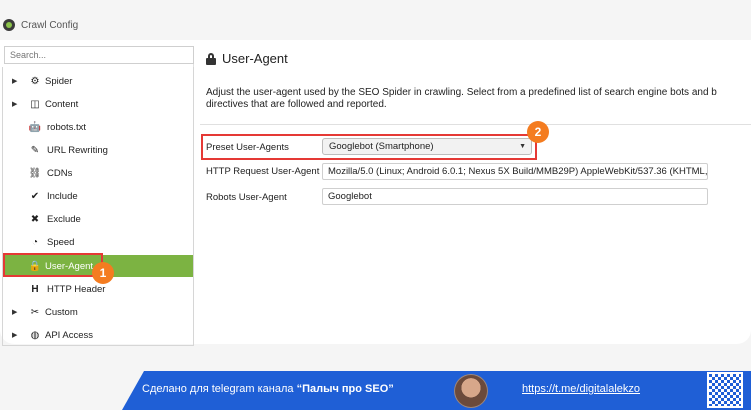 This screenshot has height=410, width=751. Describe the element at coordinates (345, 389) in the screenshot. I see `banner-channel-name: “Палыч про SEO”` at that location.